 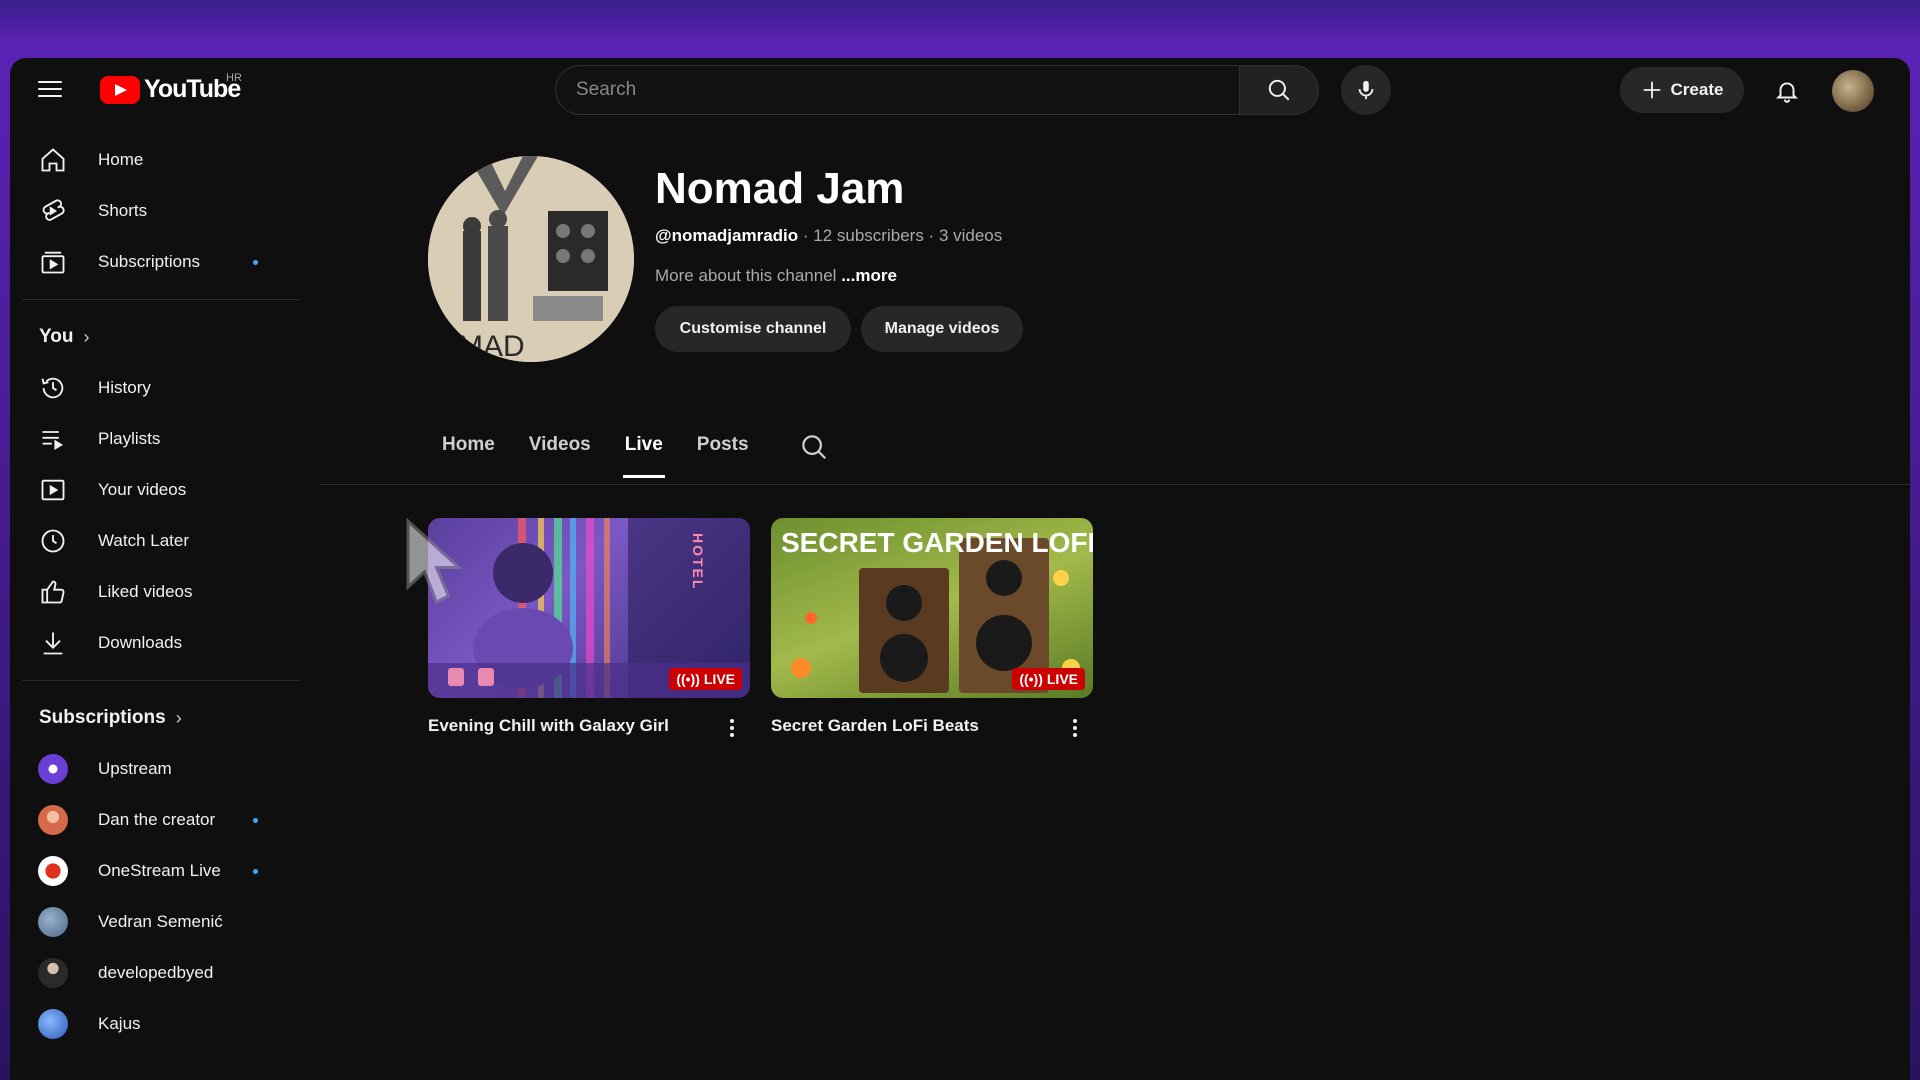 I want to click on notifications-button, so click(x=1787, y=91).